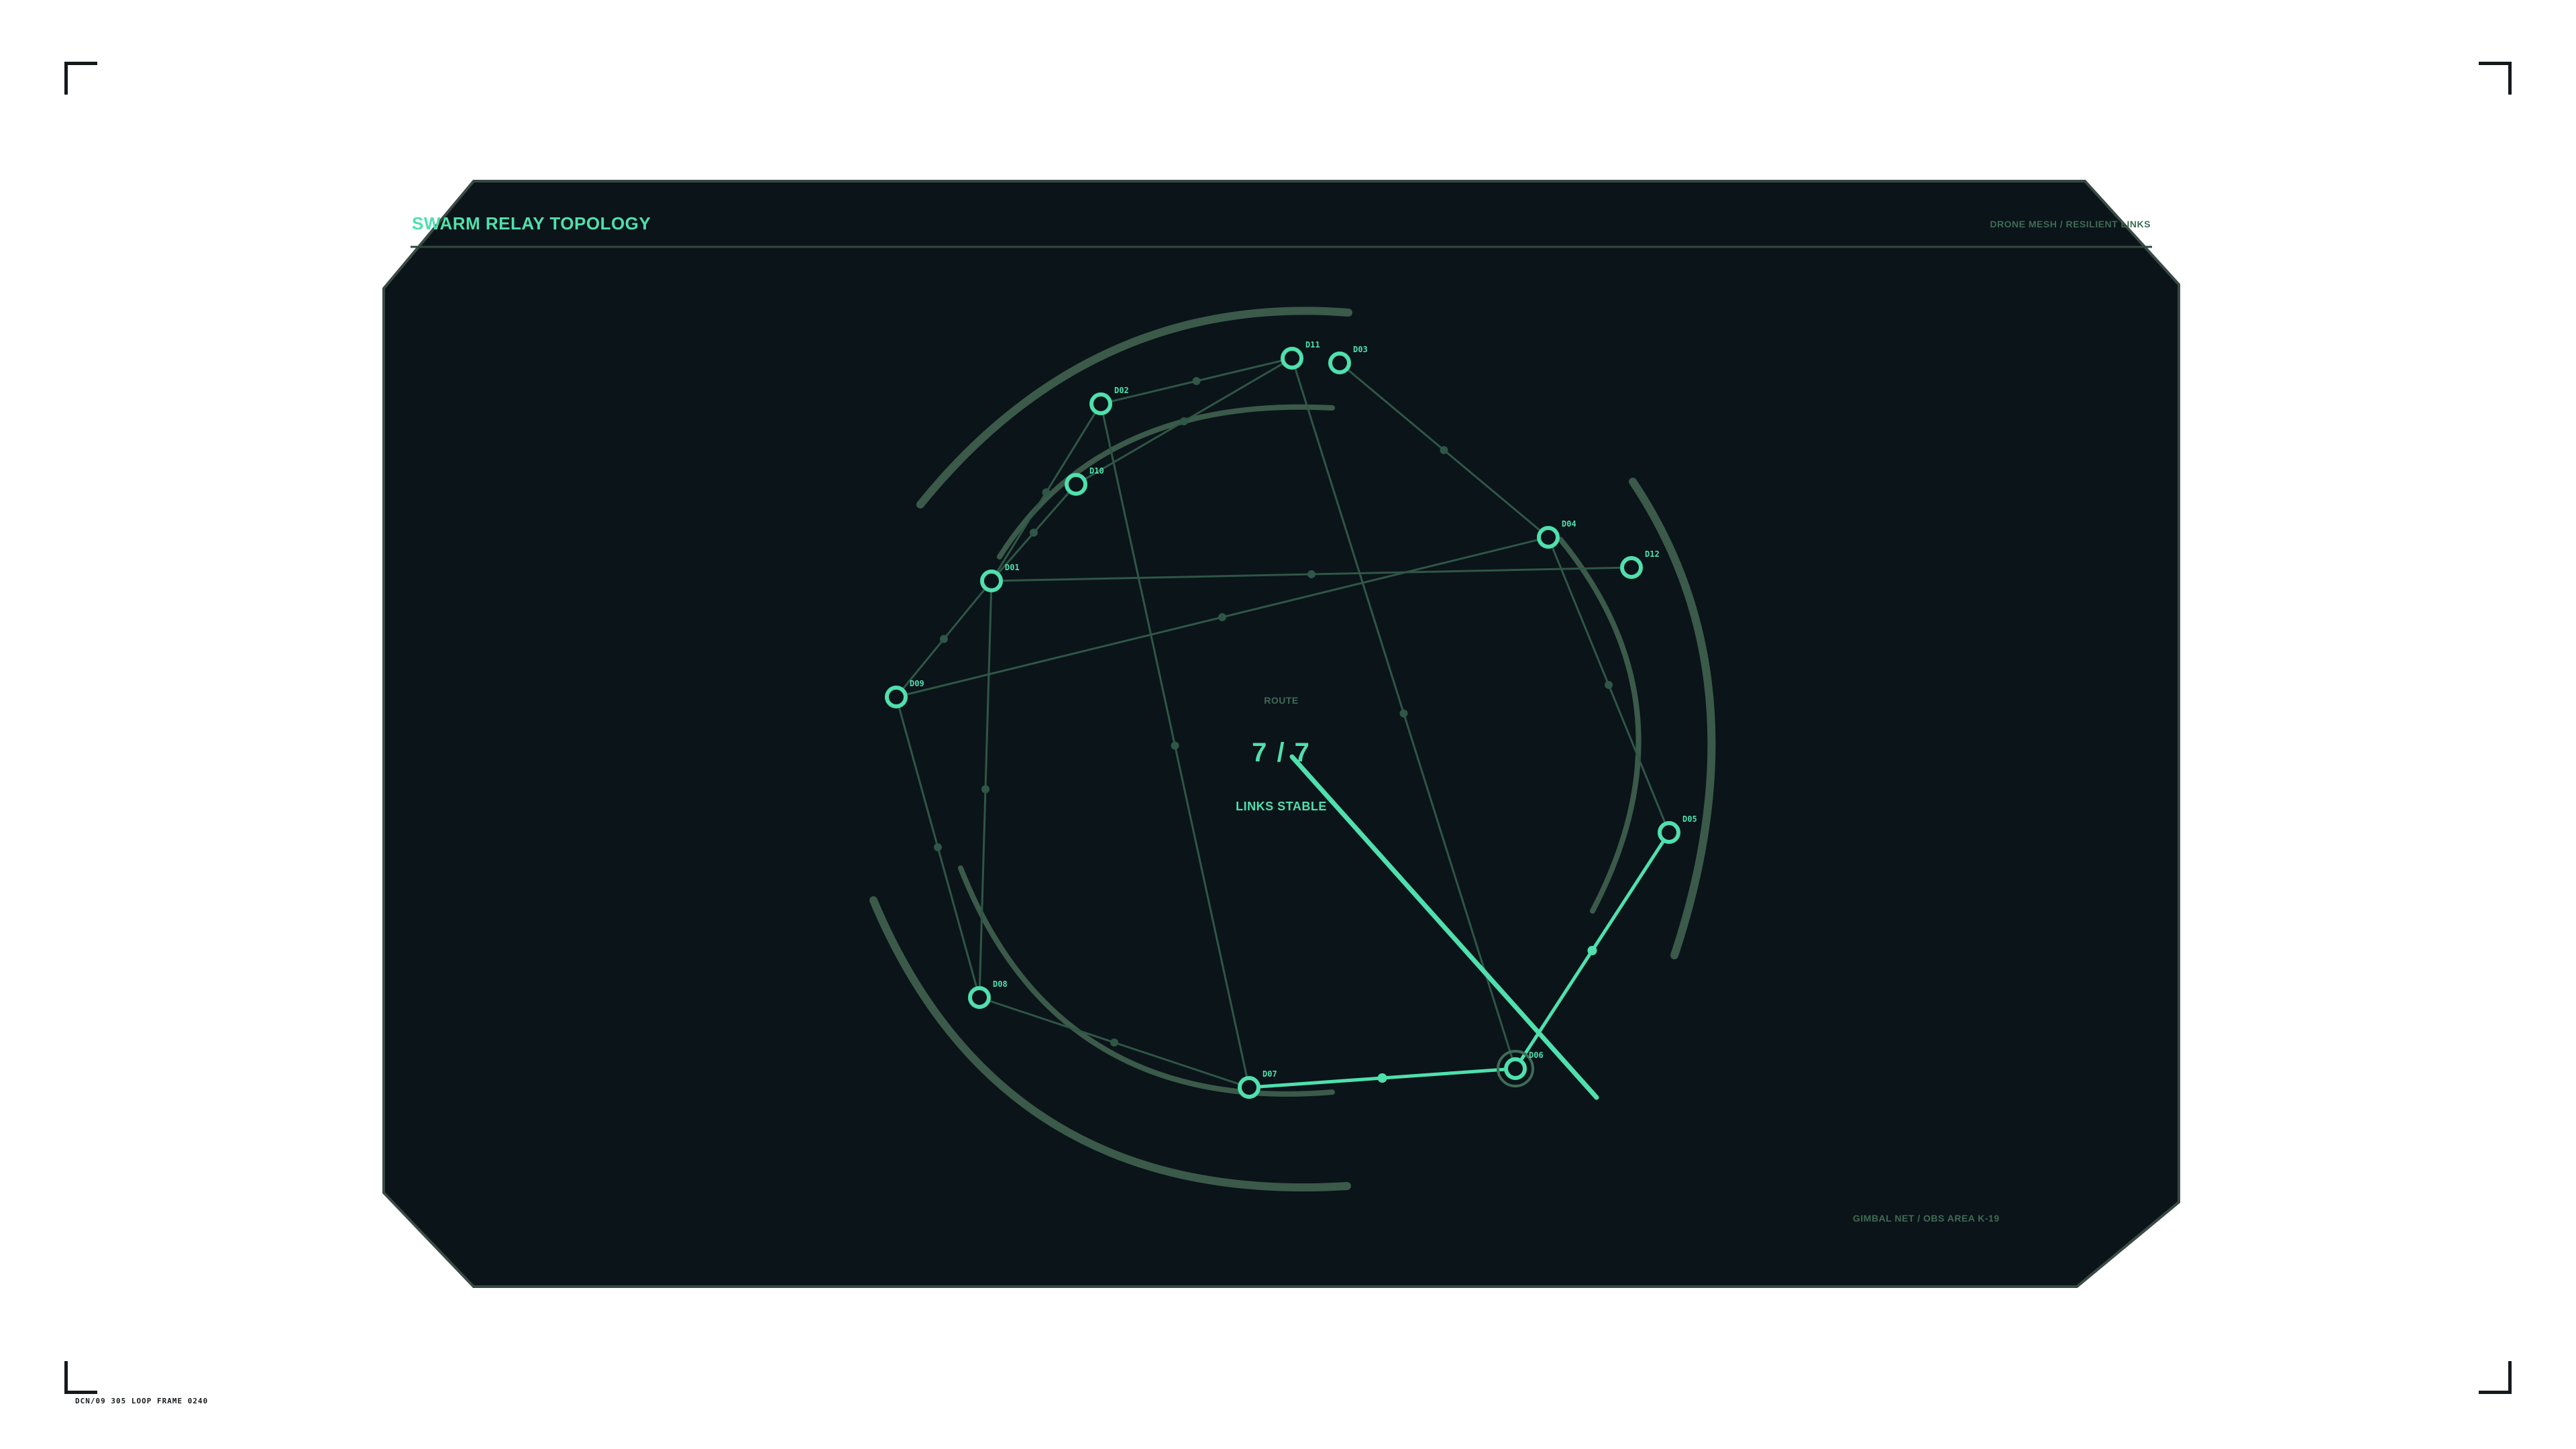  What do you see at coordinates (1270, 1074) in the screenshot?
I see `node-label: D07` at bounding box center [1270, 1074].